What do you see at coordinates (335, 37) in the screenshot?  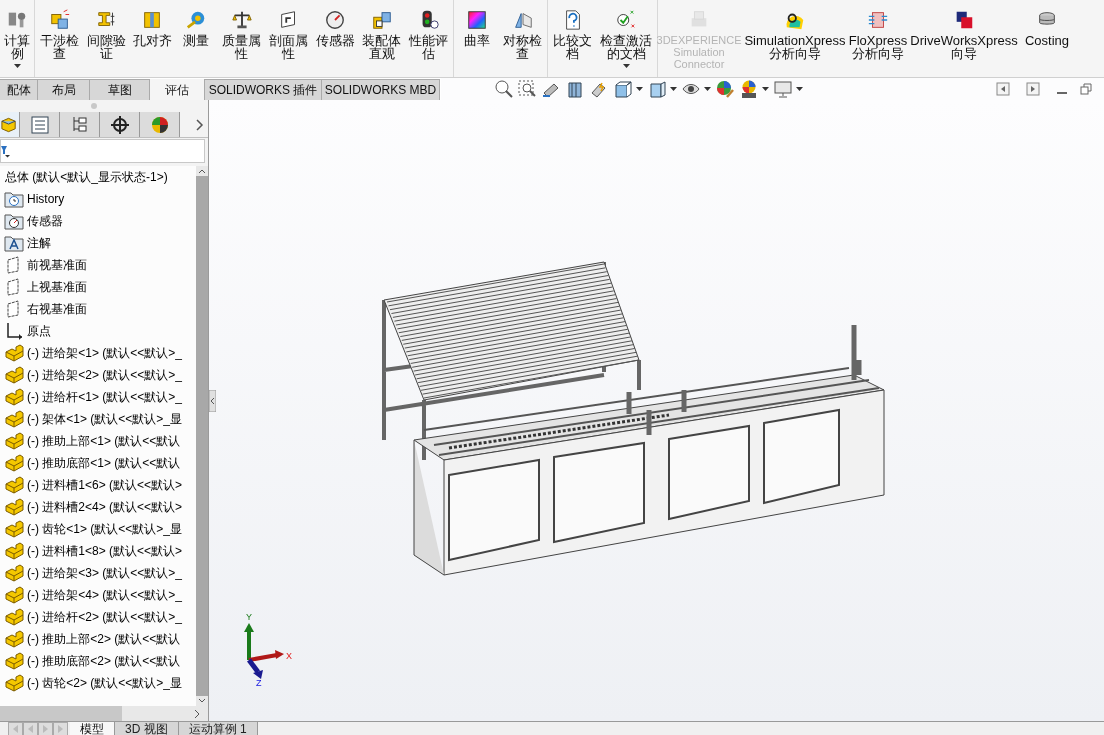 I see `ribbon-button: 传感器` at bounding box center [335, 37].